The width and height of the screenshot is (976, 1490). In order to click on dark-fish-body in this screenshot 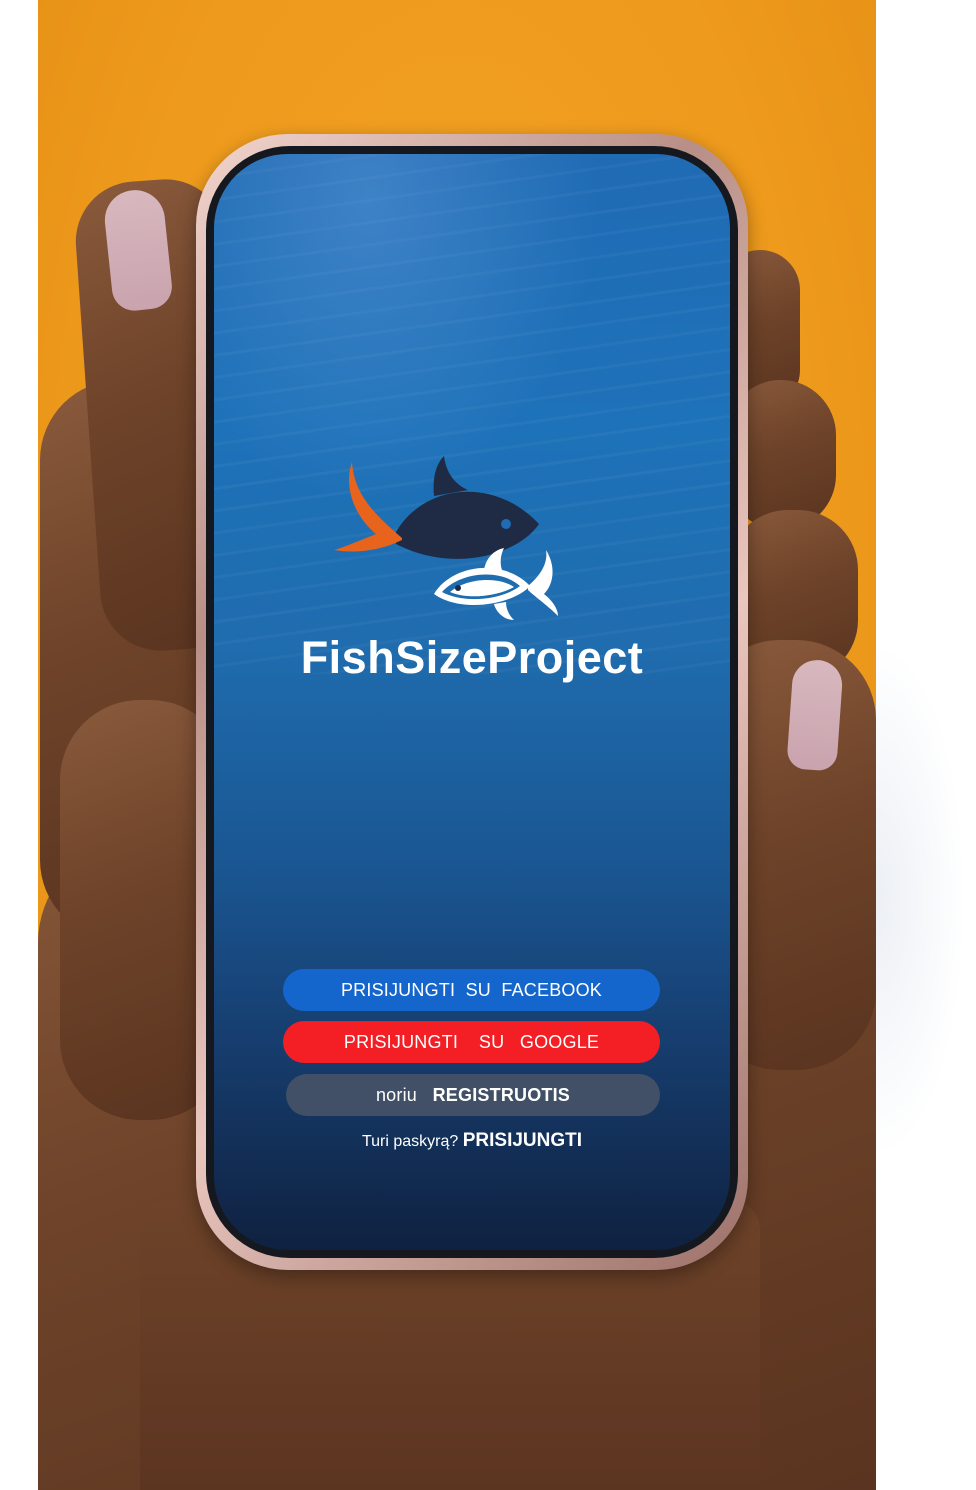, I will do `click(467, 525)`.